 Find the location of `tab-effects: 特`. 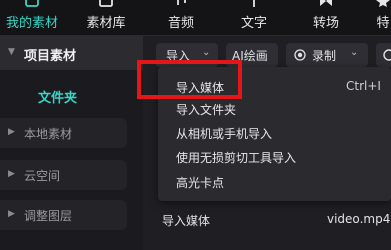

tab-effects: 特 is located at coordinates (379, 18).